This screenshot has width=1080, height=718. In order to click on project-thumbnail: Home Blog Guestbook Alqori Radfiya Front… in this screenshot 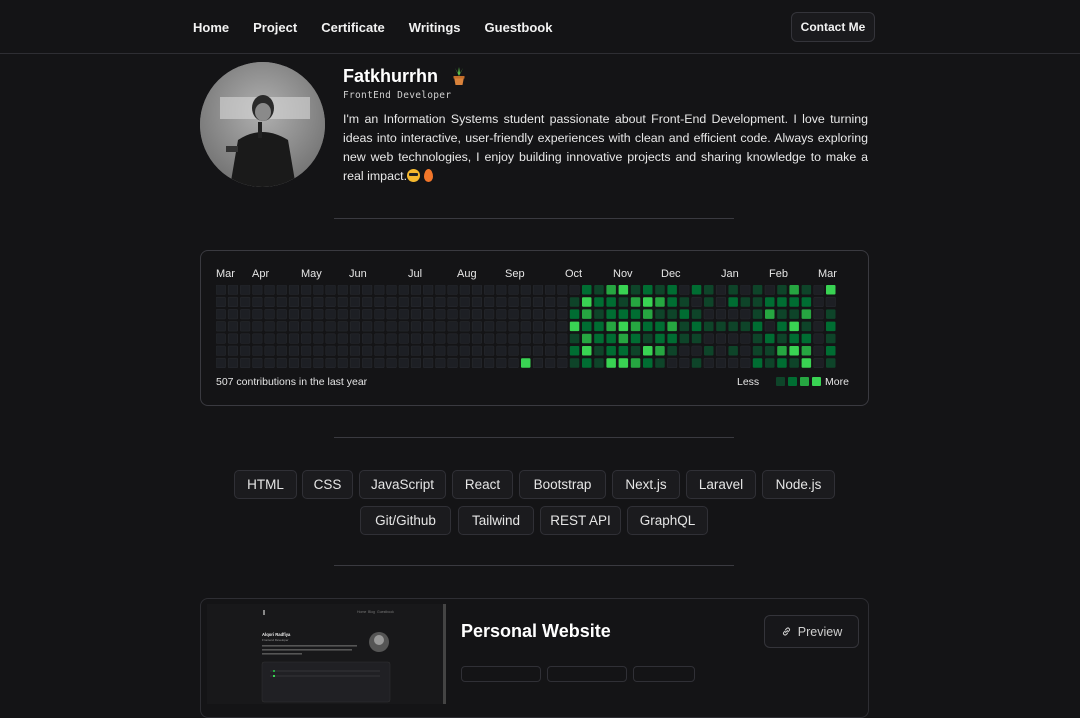, I will do `click(326, 654)`.